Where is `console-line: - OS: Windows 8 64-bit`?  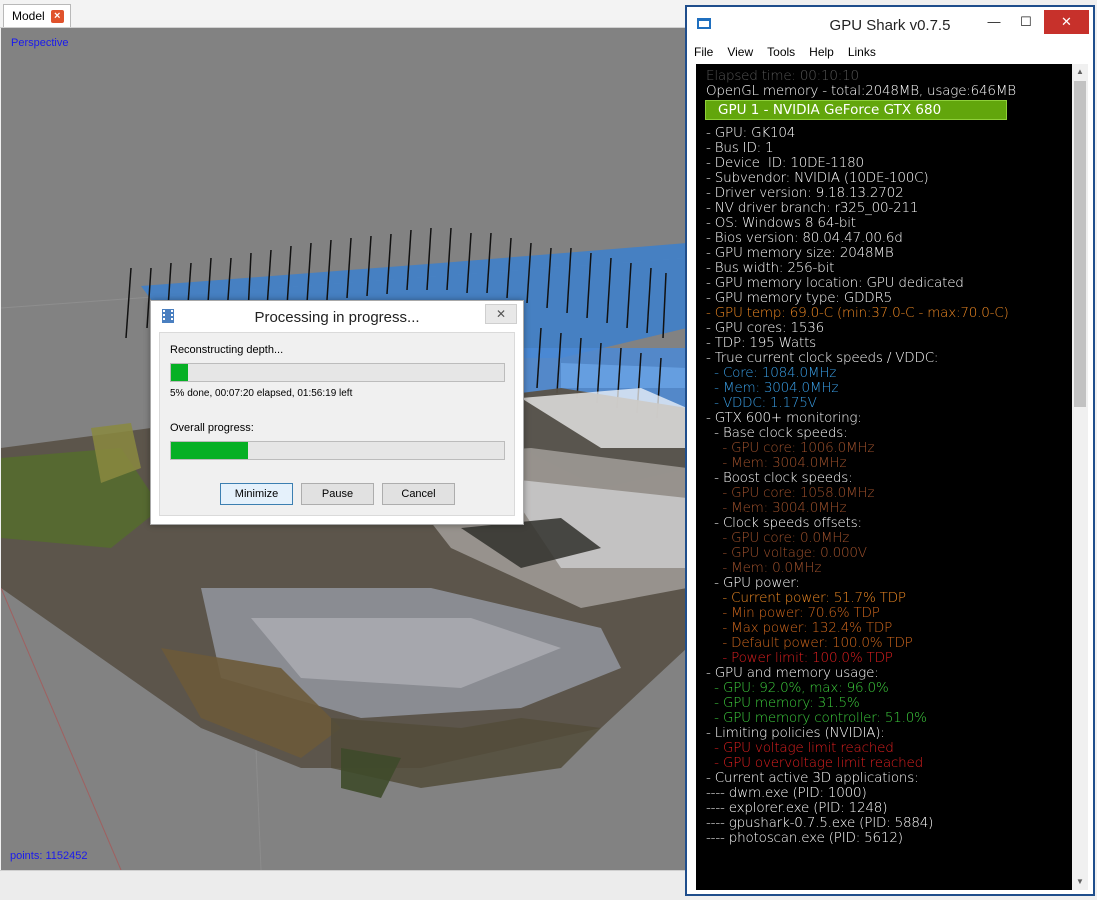 console-line: - OS: Windows 8 64-bit is located at coordinates (781, 223).